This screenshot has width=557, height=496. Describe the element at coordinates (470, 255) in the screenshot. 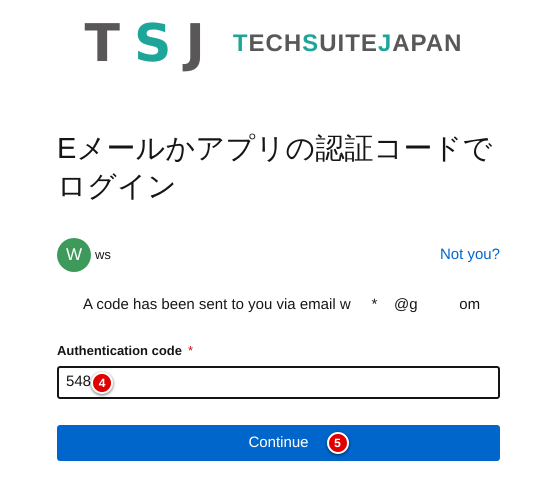

I see `not-you-link: Not you?` at that location.